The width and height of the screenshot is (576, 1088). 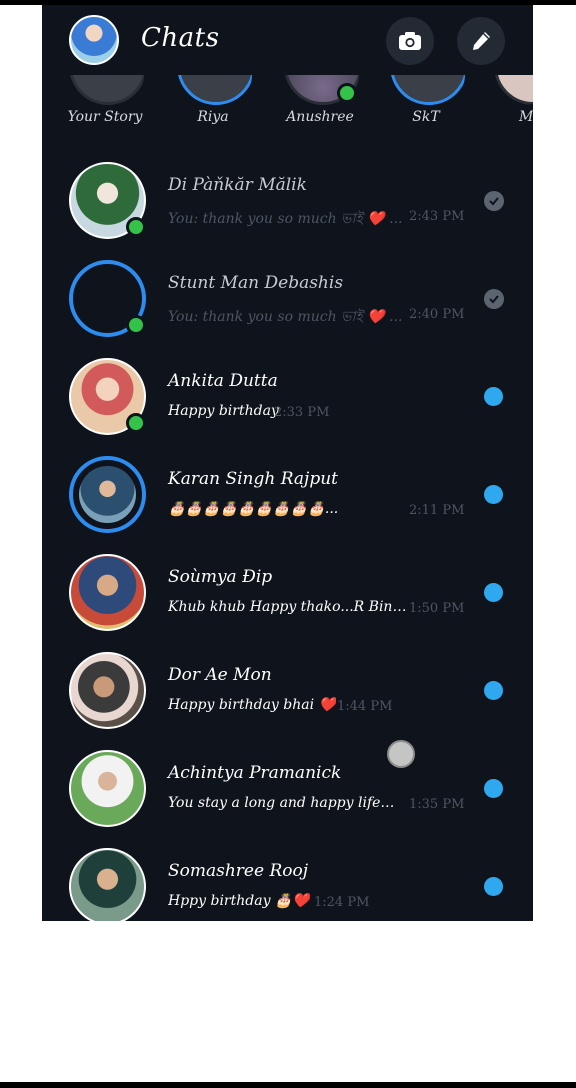 I want to click on story-mo: Mo, so click(x=513, y=100).